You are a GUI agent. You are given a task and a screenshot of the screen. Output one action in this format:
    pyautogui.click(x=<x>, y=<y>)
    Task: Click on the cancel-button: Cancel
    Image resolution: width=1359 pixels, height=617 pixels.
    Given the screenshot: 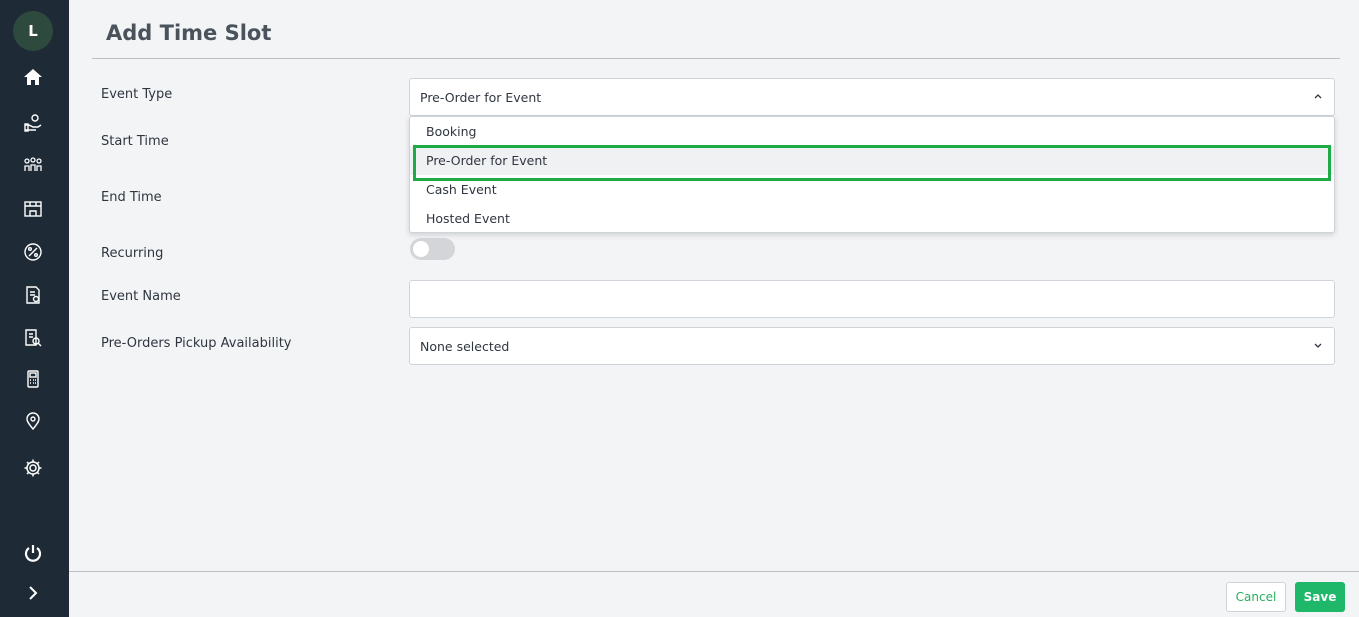 What is the action you would take?
    pyautogui.click(x=1256, y=597)
    